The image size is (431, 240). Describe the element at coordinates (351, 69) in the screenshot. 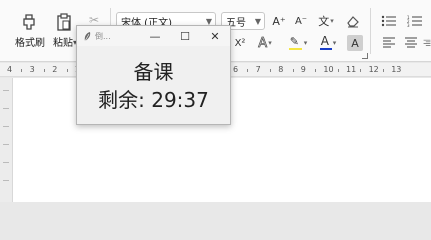

I see `ruler-number: 11` at that location.